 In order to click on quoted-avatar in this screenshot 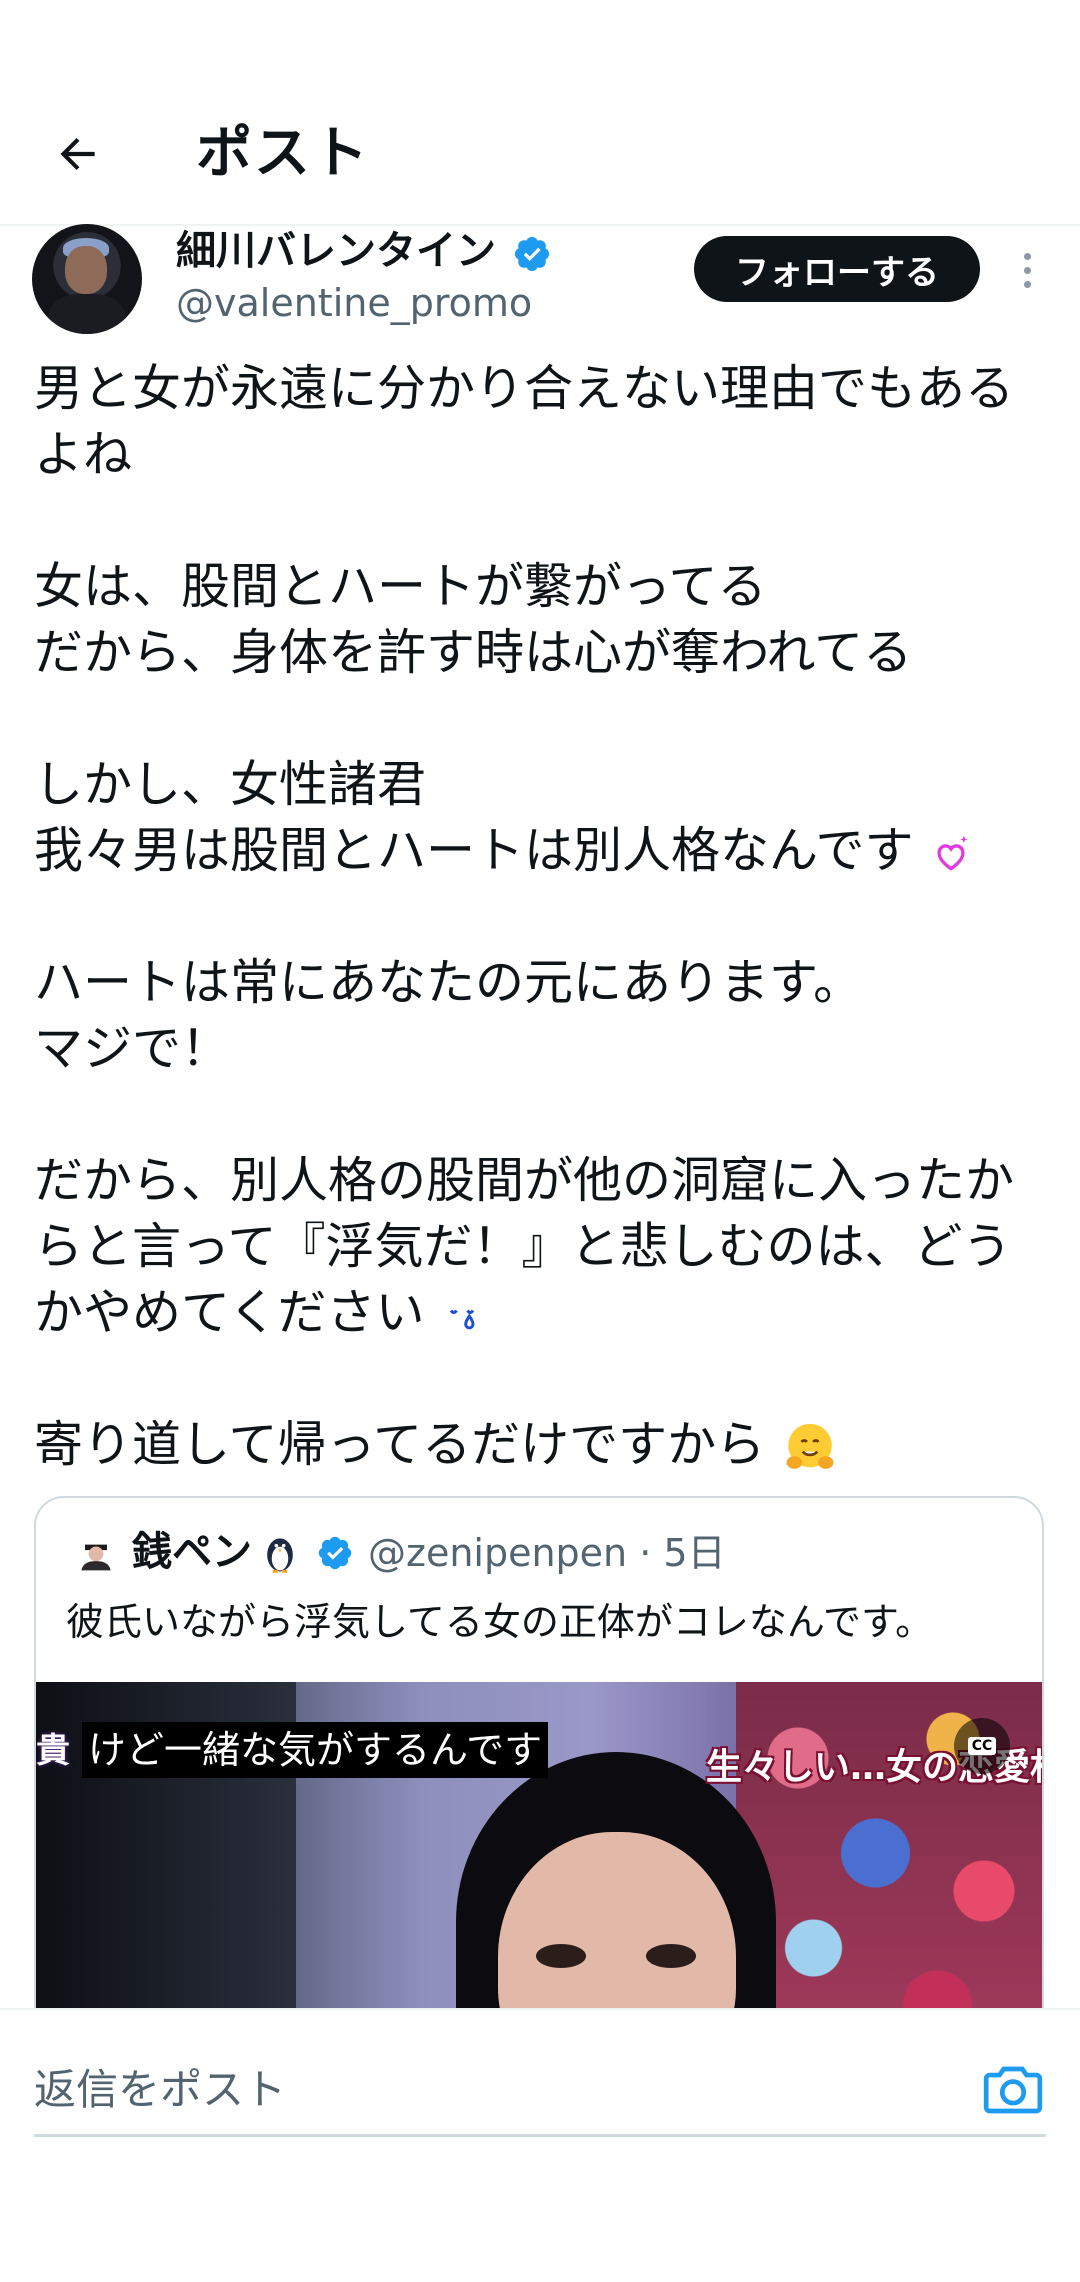, I will do `click(96, 1552)`.